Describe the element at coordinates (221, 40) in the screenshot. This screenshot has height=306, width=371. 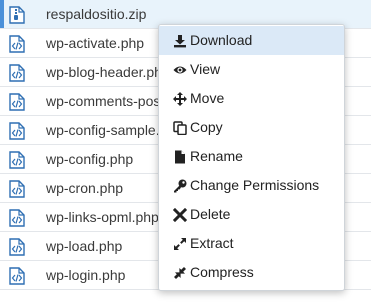
I see `menu-item-label: Download` at that location.